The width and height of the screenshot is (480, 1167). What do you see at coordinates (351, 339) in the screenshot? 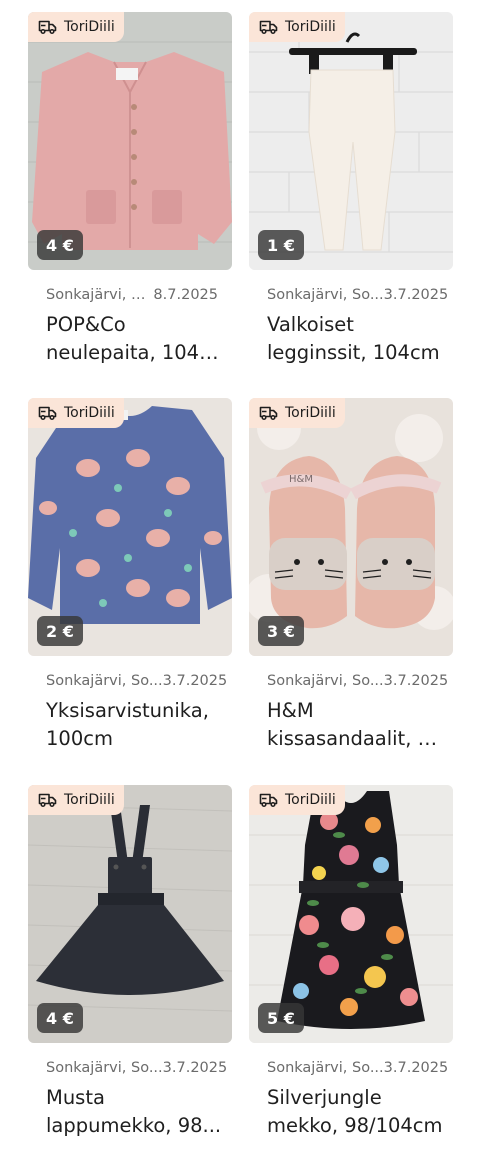
I see `listing-title: Valkoiset legginssit, 104cm` at bounding box center [351, 339].